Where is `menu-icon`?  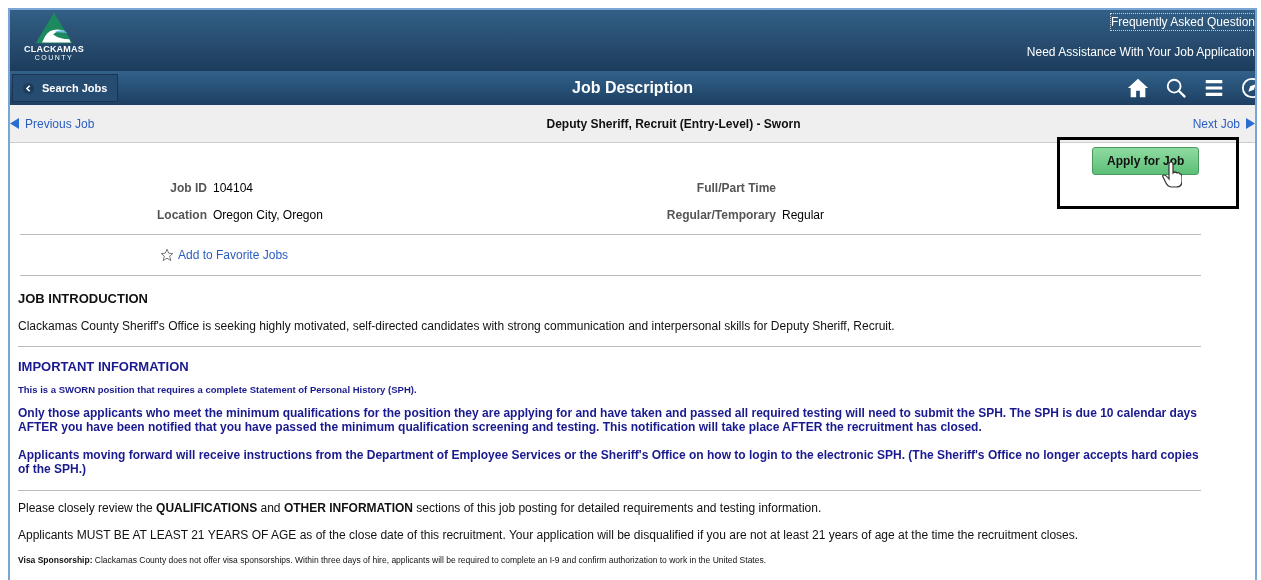
menu-icon is located at coordinates (1214, 88).